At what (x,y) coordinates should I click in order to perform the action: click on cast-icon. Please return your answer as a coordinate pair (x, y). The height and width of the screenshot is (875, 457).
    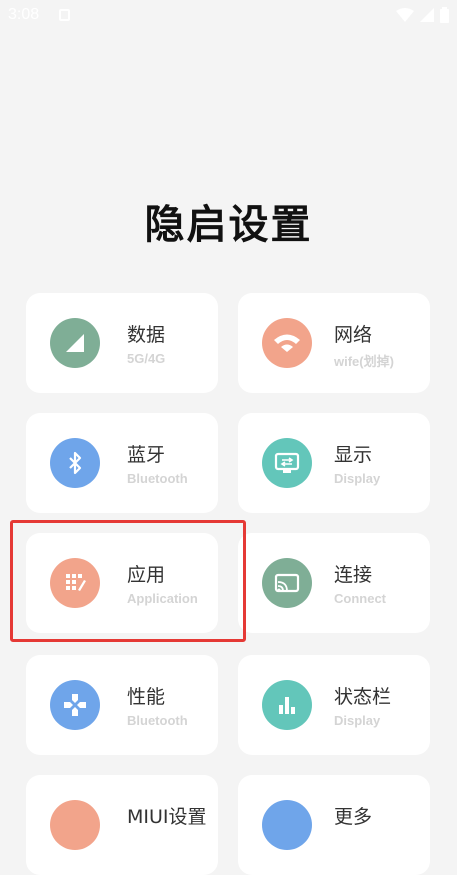
    Looking at the image, I should click on (287, 583).